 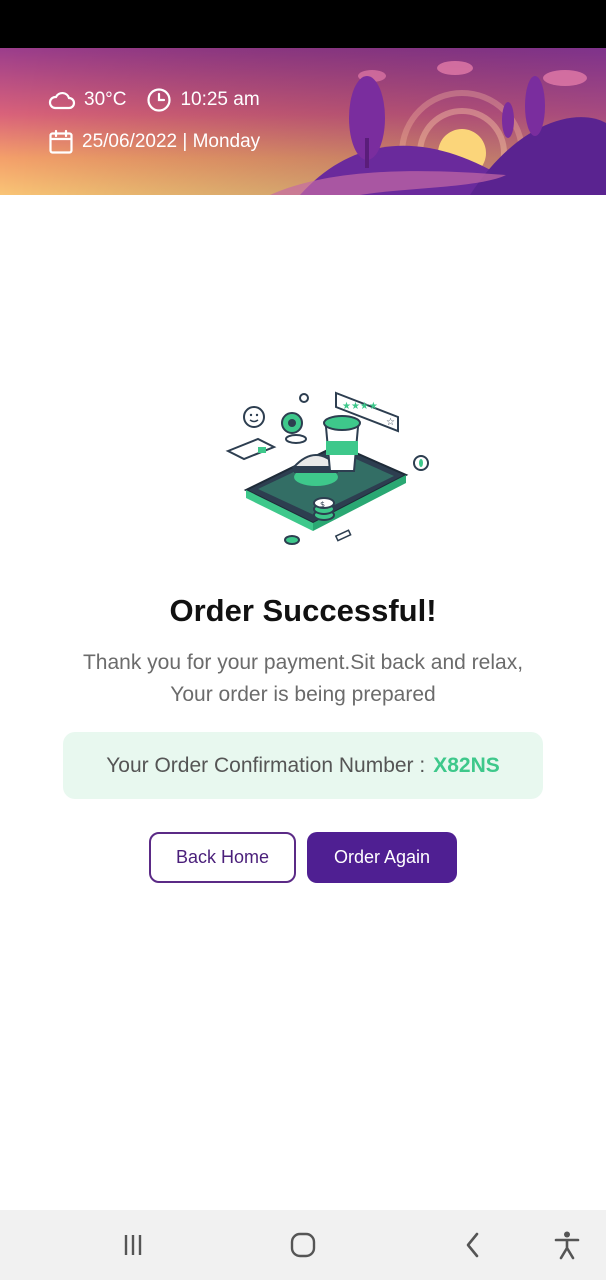 What do you see at coordinates (266, 765) in the screenshot?
I see `confirmation-label: Your Order Confirmation Number :` at bounding box center [266, 765].